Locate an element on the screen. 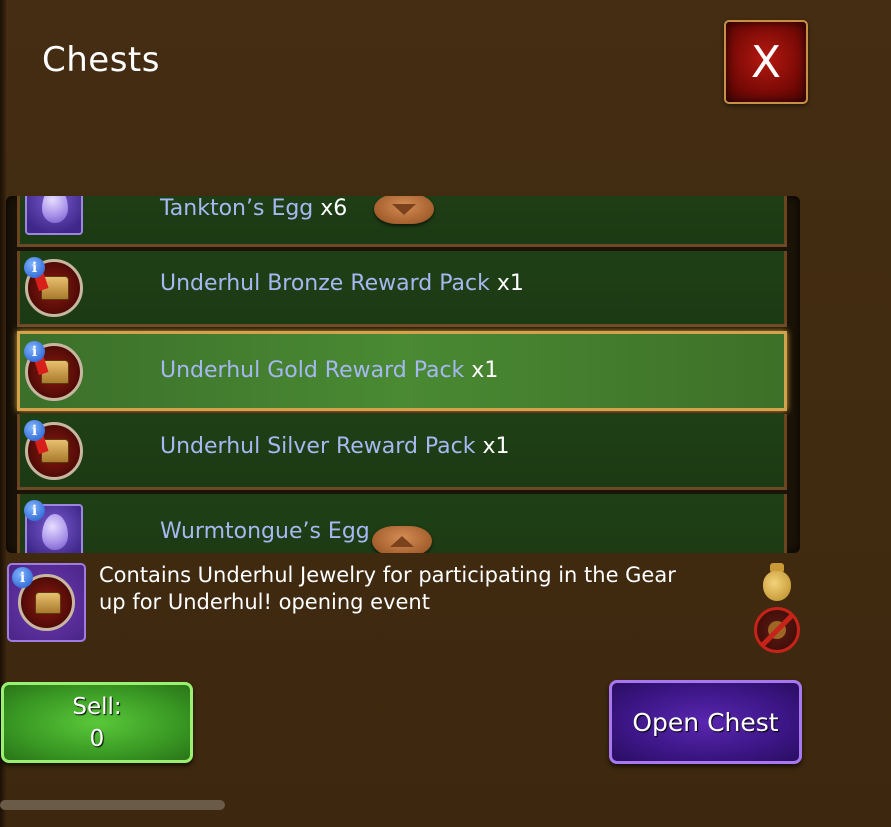 Image resolution: width=891 pixels, height=827 pixels. sell-label: Sell: is located at coordinates (97, 707).